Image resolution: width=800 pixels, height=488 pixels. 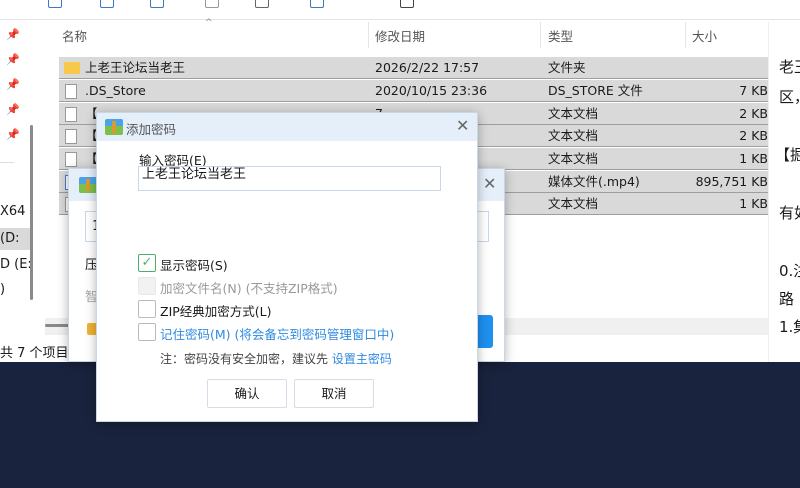 What do you see at coordinates (334, 393) in the screenshot?
I see `cancel-button: 取消` at bounding box center [334, 393].